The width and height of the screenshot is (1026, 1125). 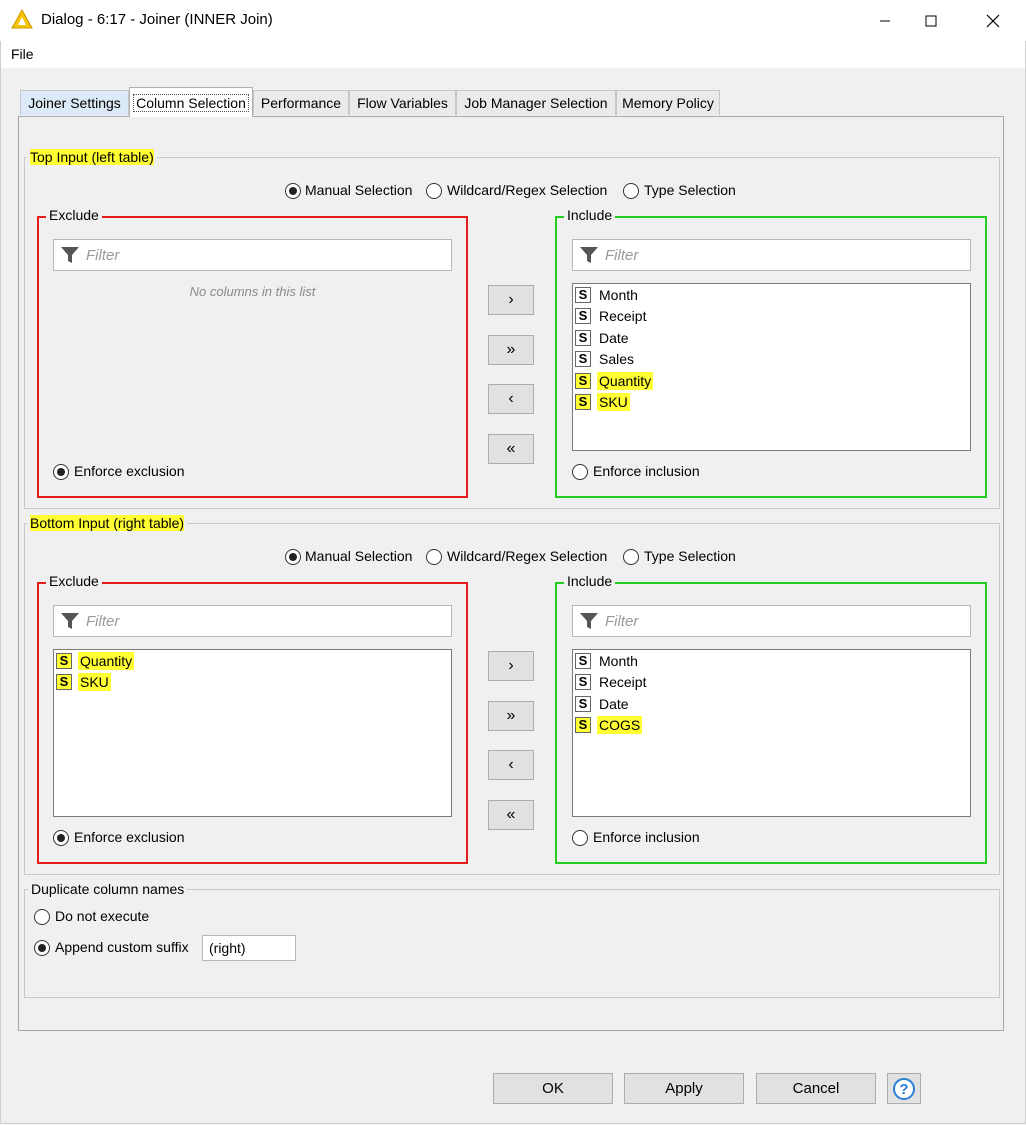 What do you see at coordinates (605, 358) in the screenshot?
I see `list-item: S Sales` at bounding box center [605, 358].